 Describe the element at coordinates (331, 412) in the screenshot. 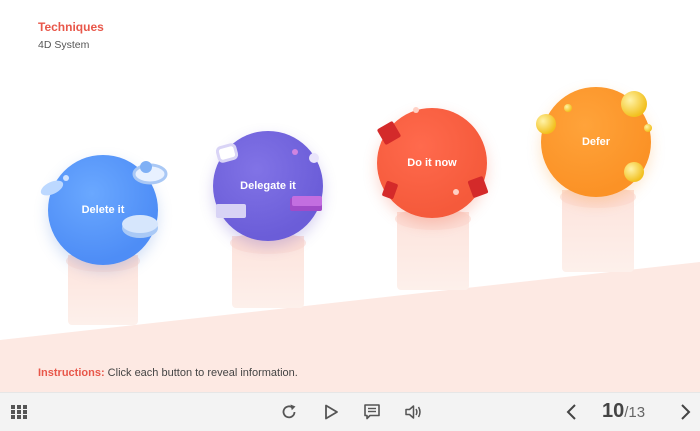

I see `play-icon` at that location.